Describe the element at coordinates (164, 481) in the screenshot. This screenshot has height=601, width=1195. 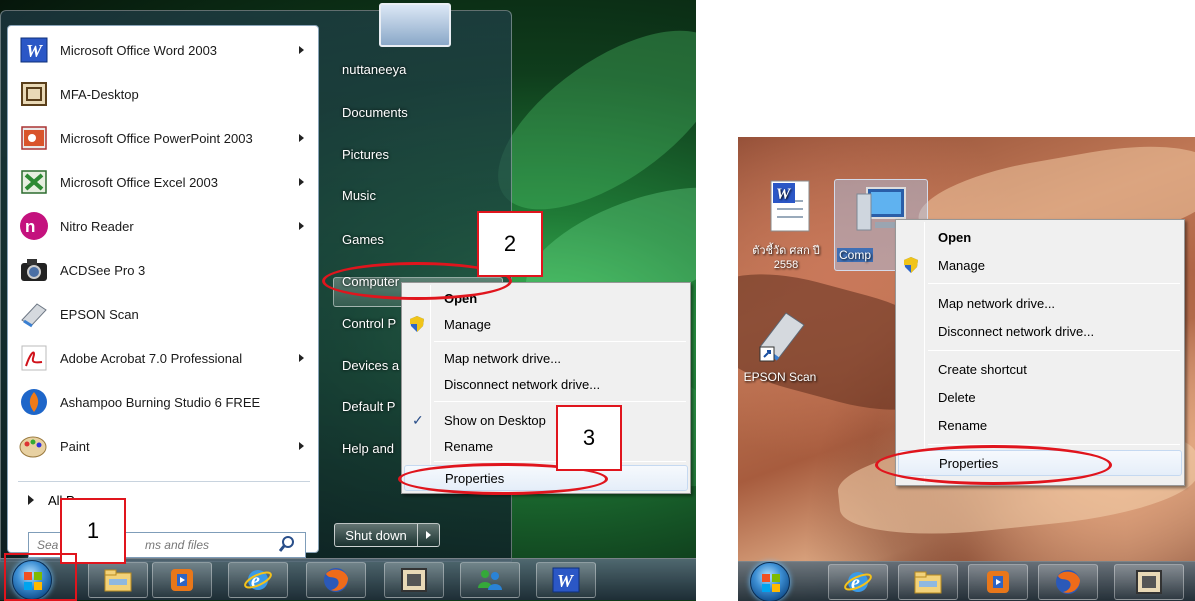
I see `divider` at that location.